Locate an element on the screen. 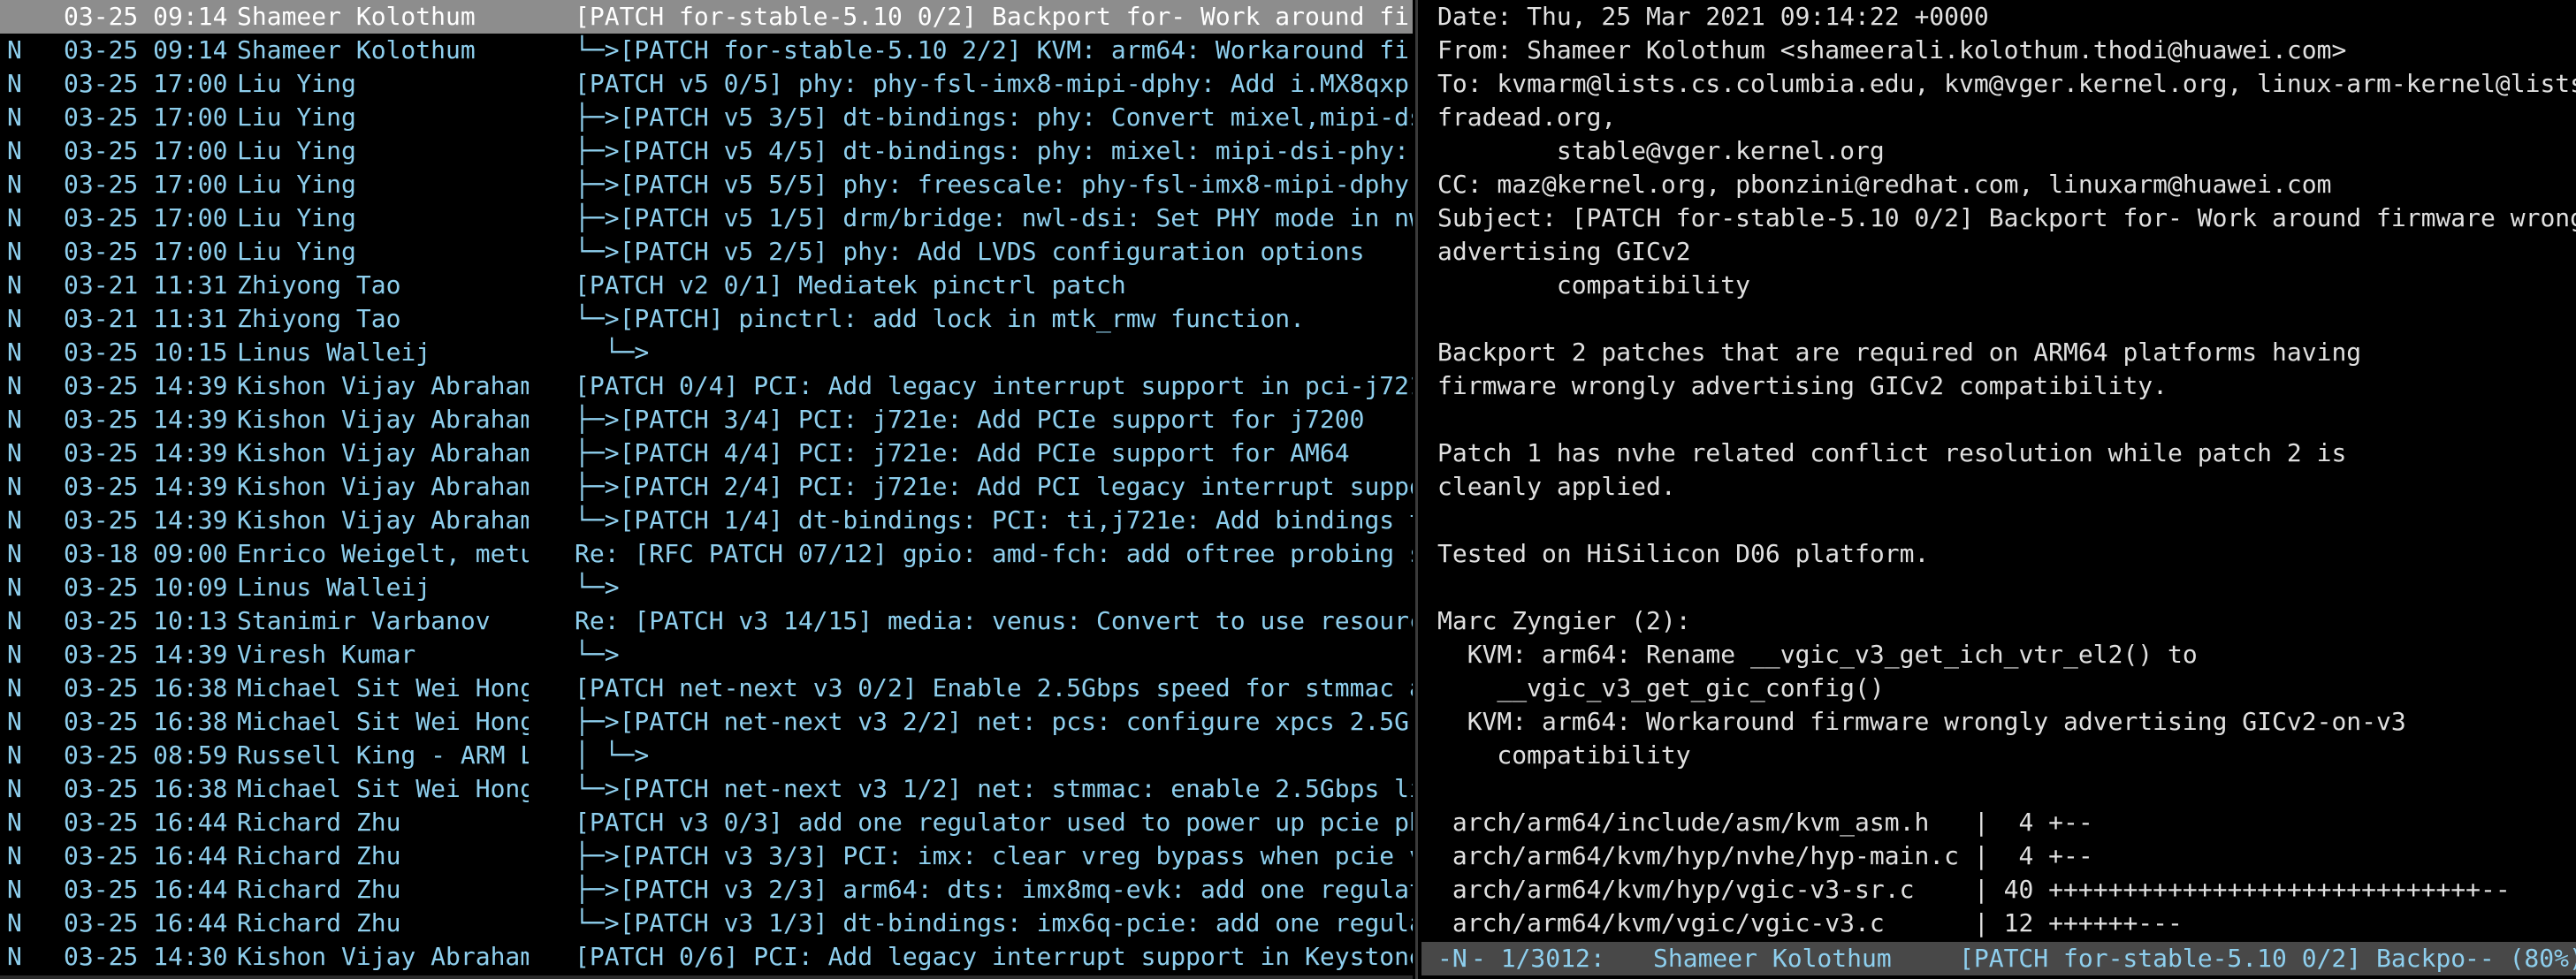  message-row: N 03-25 10:09 Linus Walleij └─> is located at coordinates (706, 587).